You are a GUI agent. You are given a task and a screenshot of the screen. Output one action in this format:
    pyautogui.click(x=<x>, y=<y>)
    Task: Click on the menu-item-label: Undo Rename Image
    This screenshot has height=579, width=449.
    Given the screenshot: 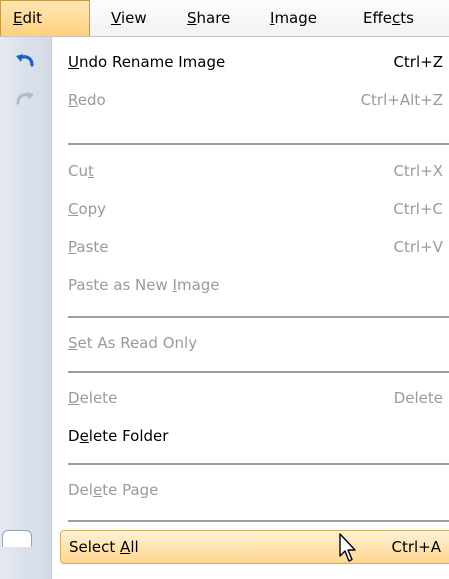 What is the action you would take?
    pyautogui.click(x=147, y=62)
    